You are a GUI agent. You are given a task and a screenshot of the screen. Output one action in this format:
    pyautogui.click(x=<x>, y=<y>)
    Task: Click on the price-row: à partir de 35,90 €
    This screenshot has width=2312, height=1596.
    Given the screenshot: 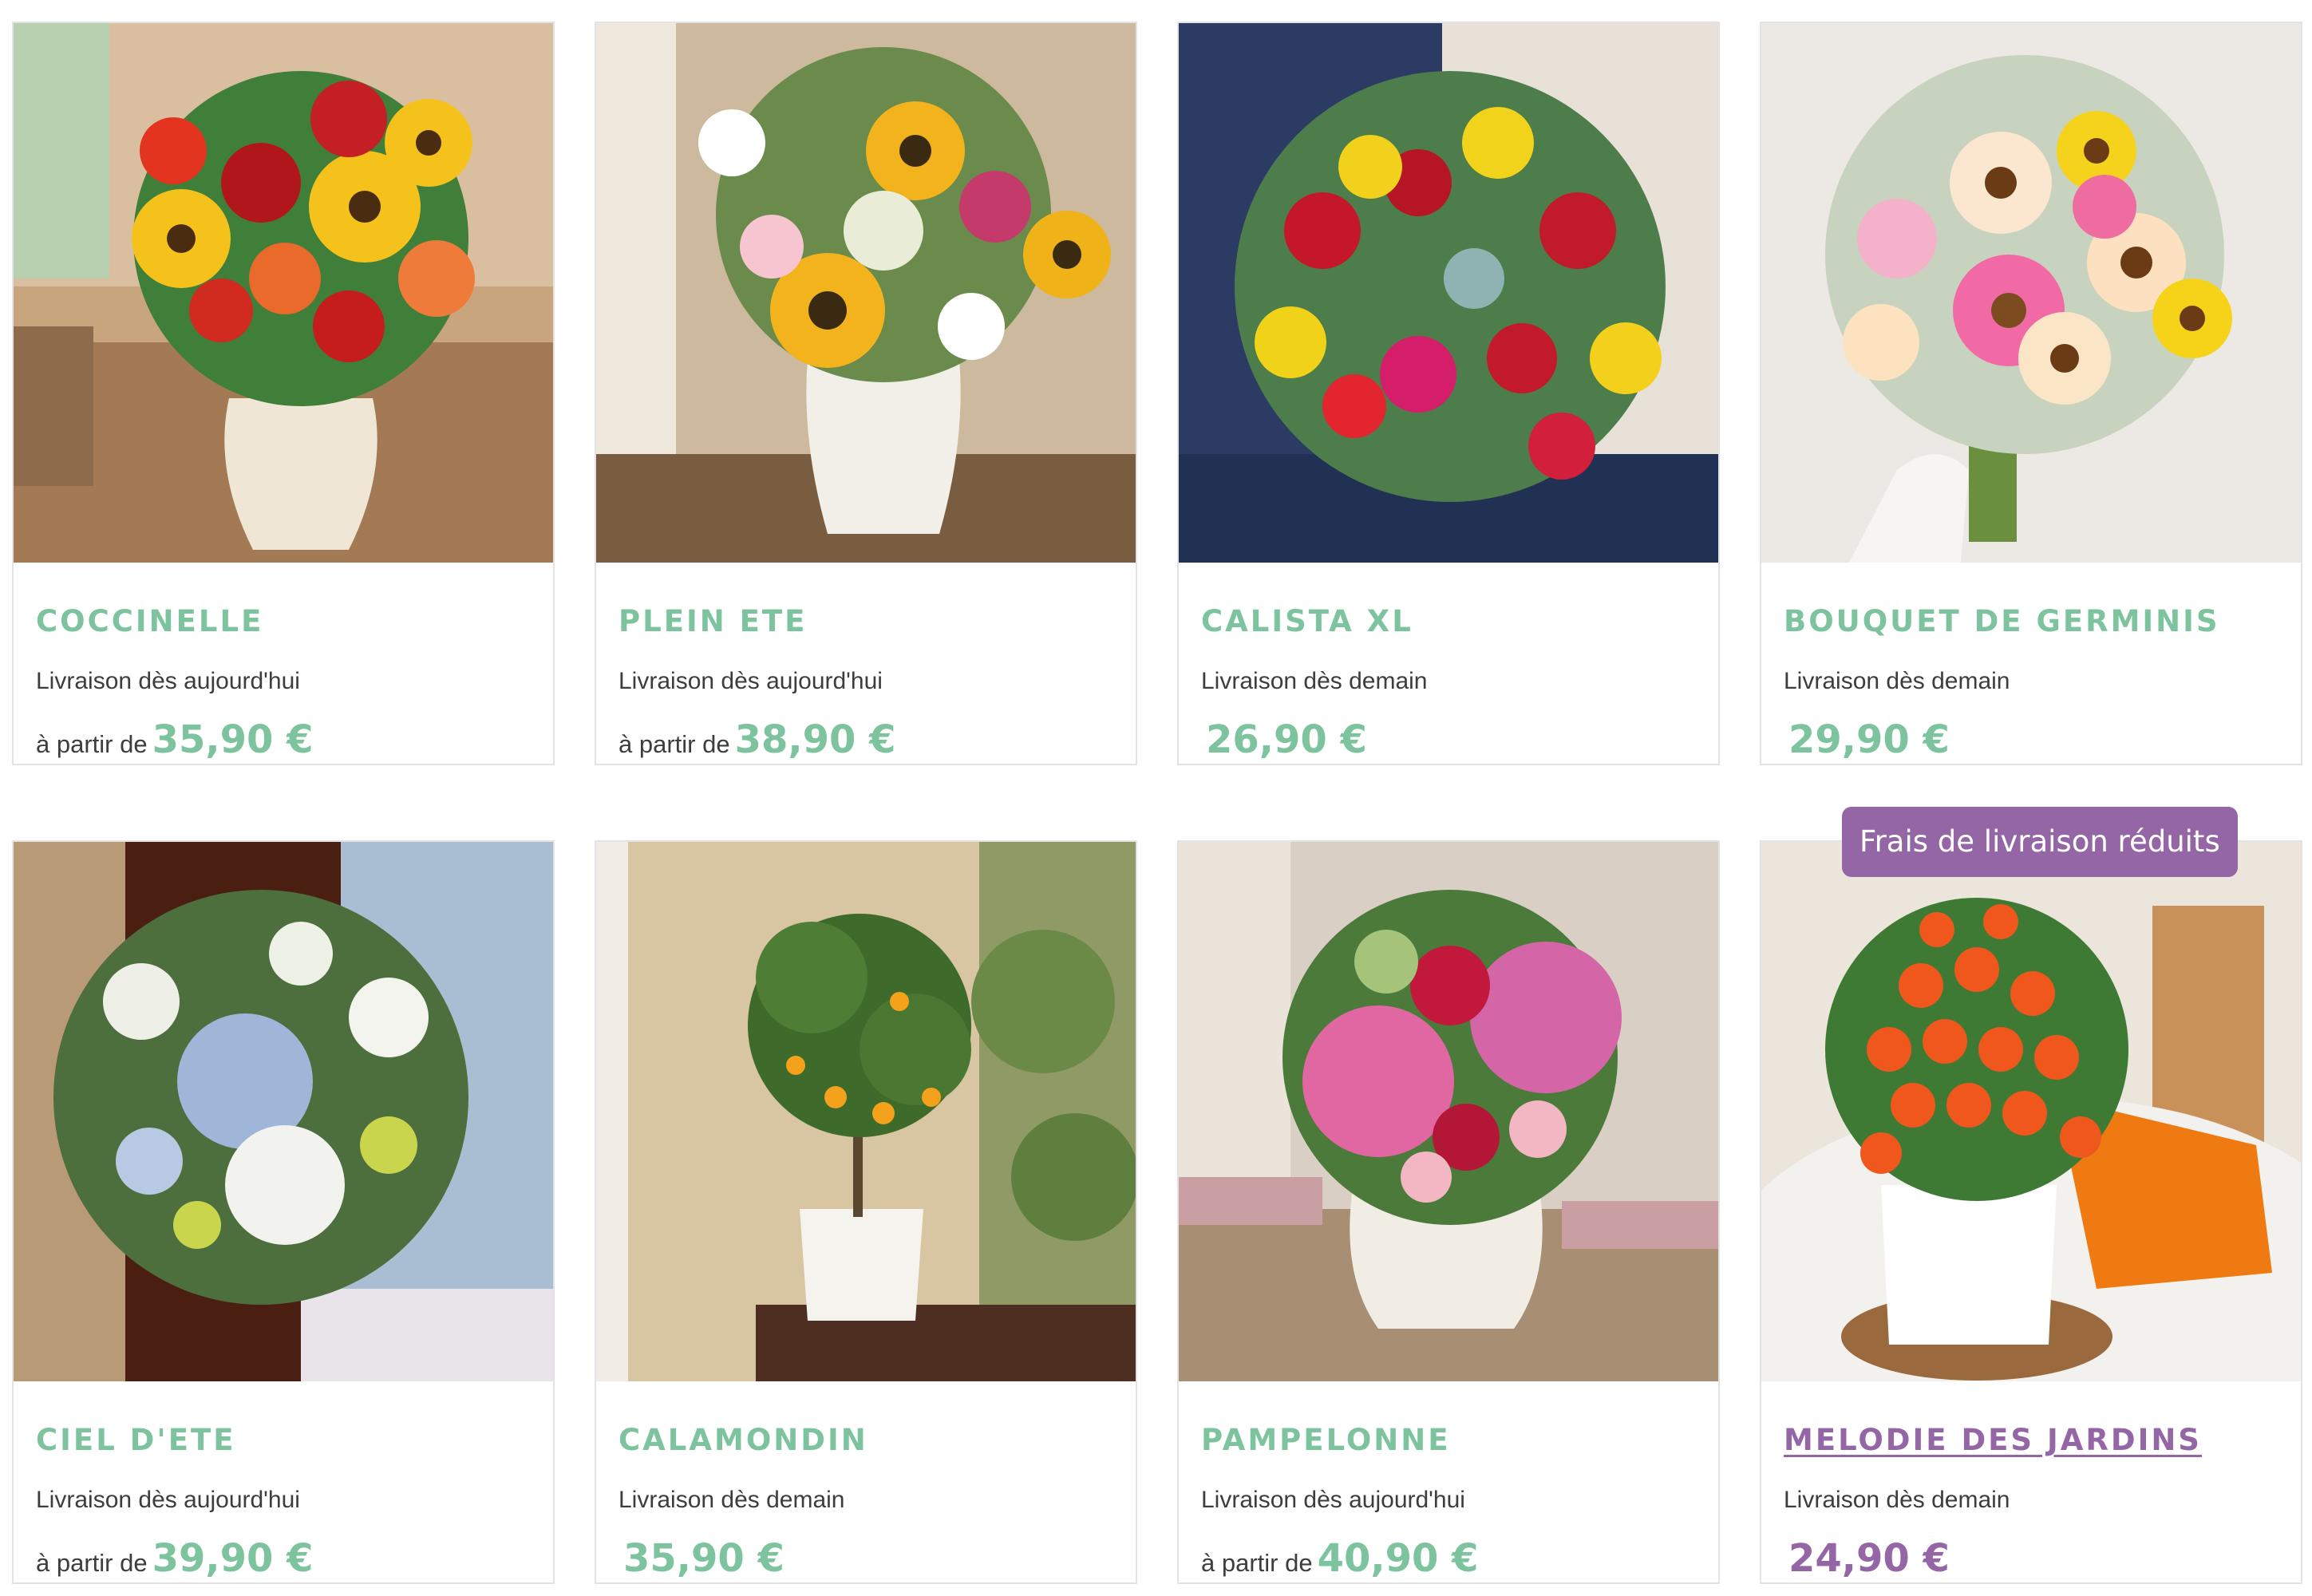 What is the action you would take?
    pyautogui.click(x=175, y=739)
    